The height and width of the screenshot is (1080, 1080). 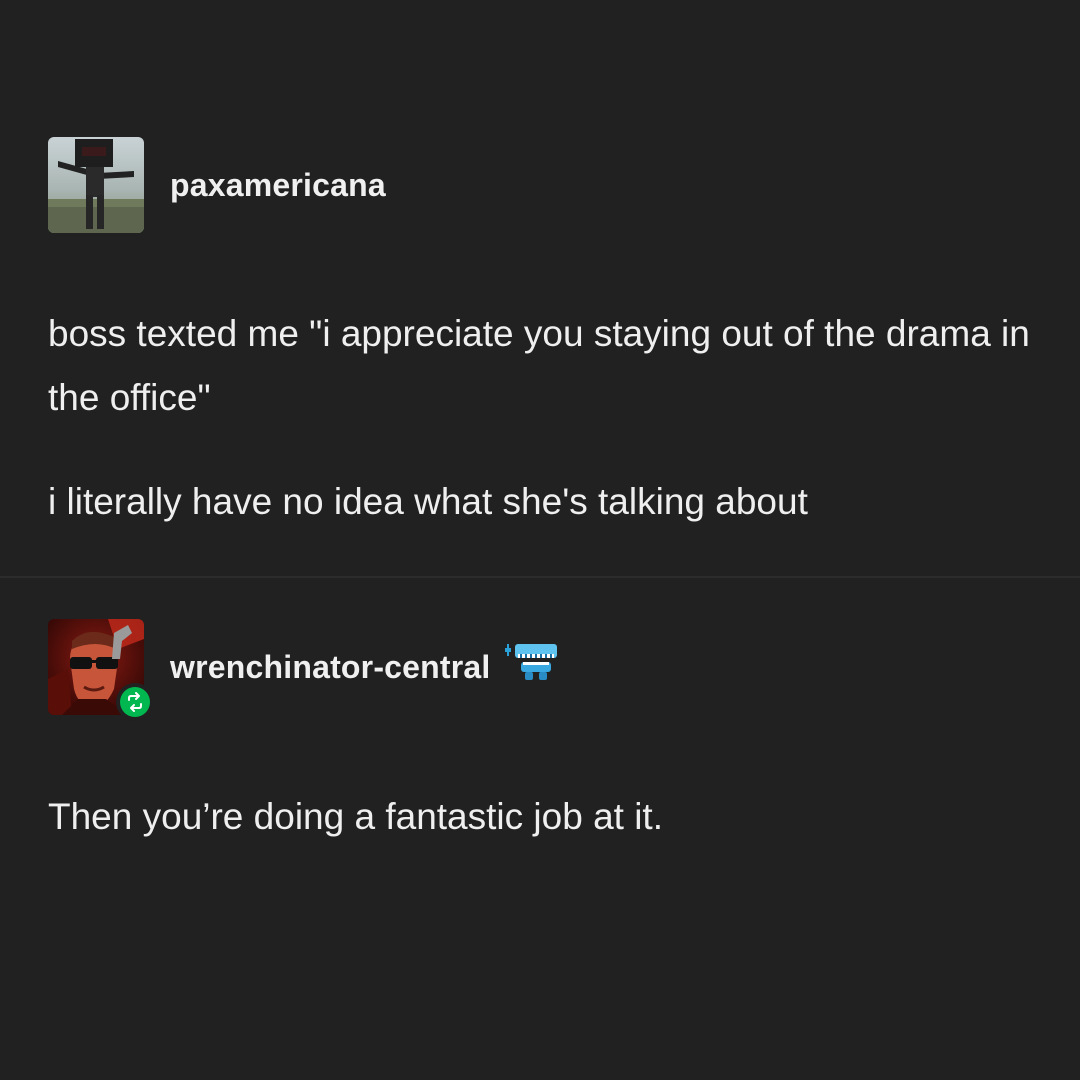 I want to click on reblog-icon, so click(x=135, y=702).